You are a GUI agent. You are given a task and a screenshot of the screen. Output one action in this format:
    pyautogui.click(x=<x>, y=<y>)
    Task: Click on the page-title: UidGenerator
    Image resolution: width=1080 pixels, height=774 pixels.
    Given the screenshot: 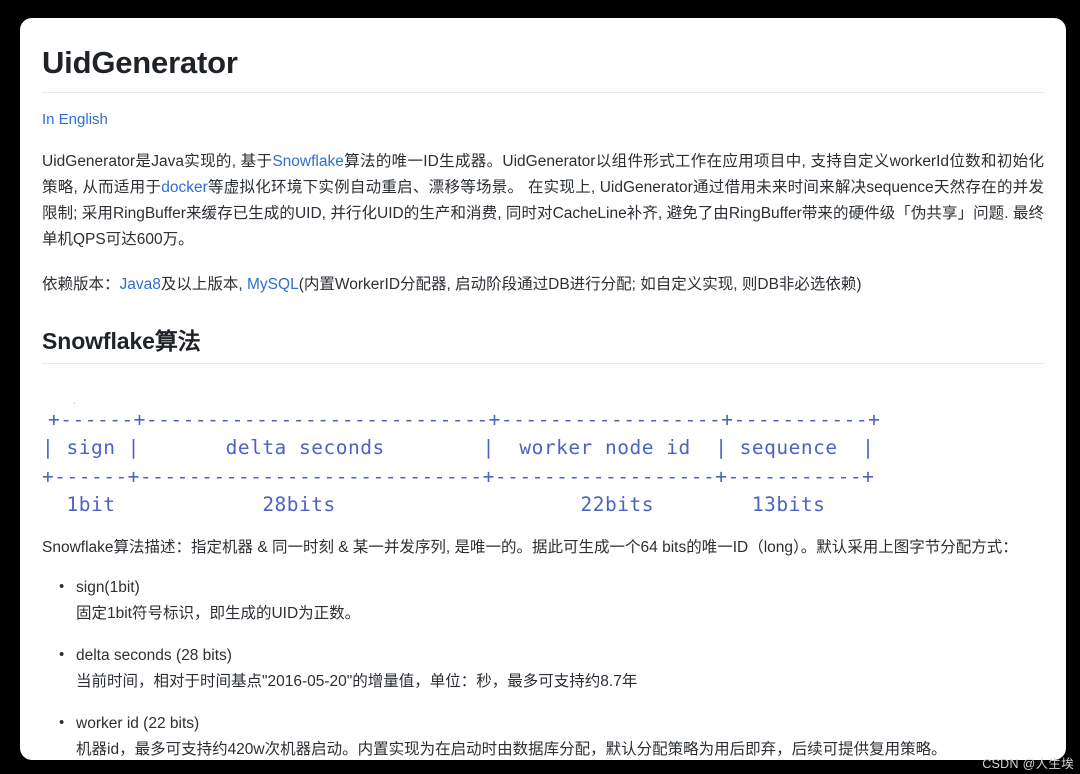 What is the action you would take?
    pyautogui.click(x=543, y=68)
    